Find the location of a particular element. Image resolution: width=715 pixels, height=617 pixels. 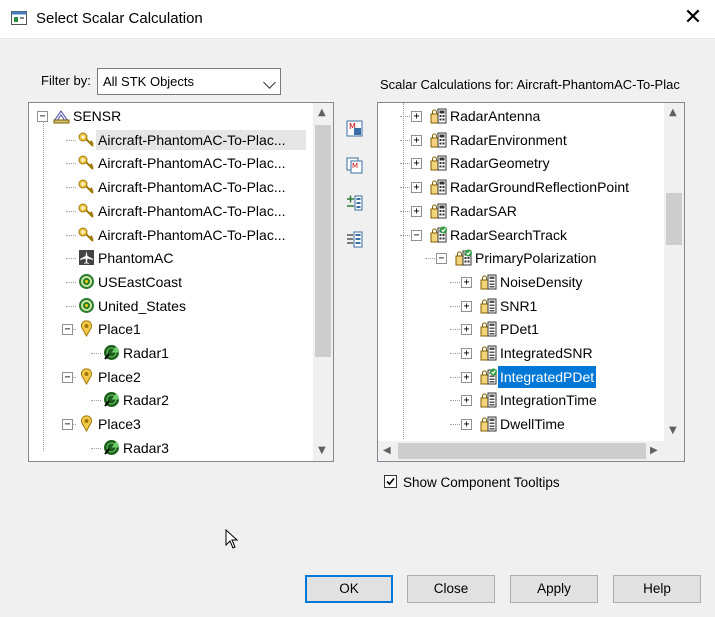

filter-select-value: All STK Objects is located at coordinates (149, 81).